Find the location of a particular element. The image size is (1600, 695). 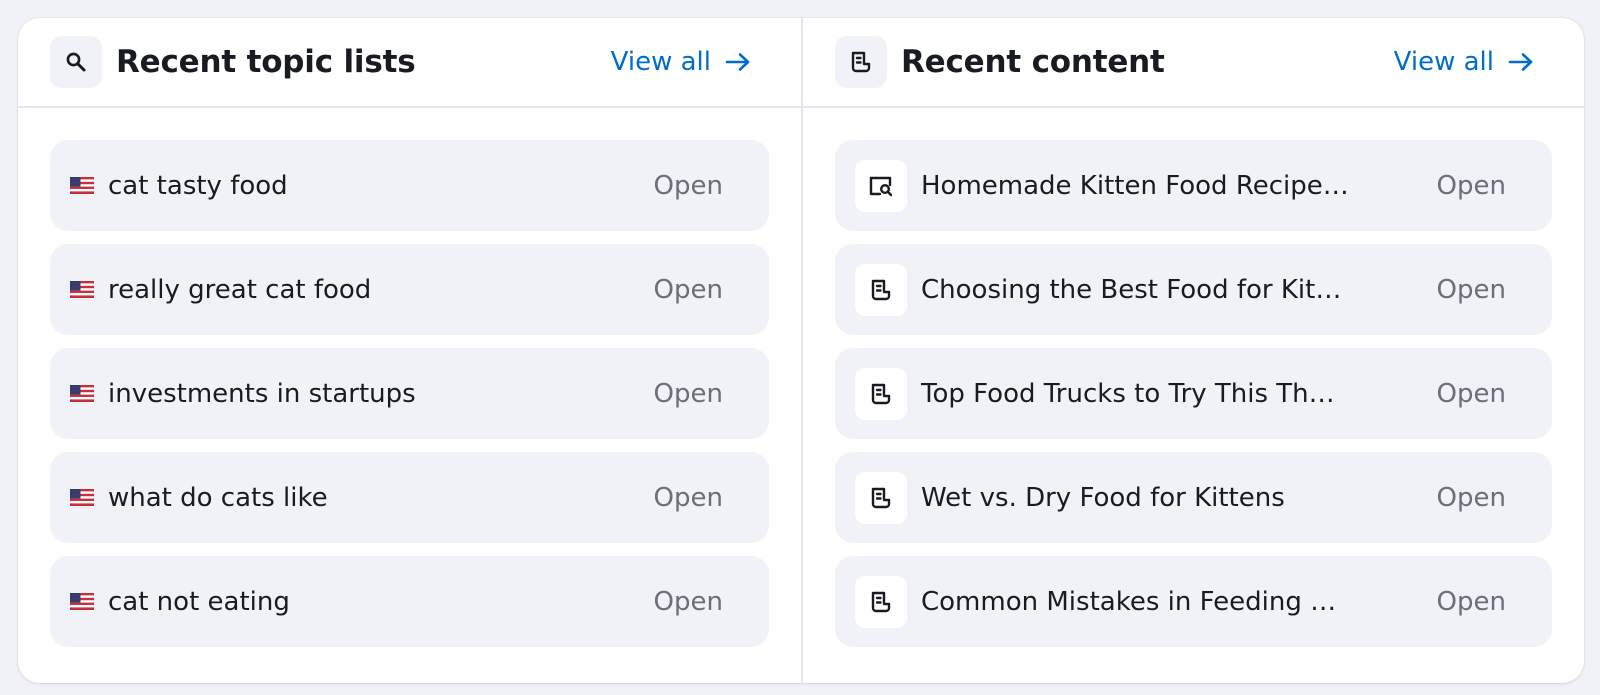

topic-list-item: investments in startups Open is located at coordinates (409, 393).